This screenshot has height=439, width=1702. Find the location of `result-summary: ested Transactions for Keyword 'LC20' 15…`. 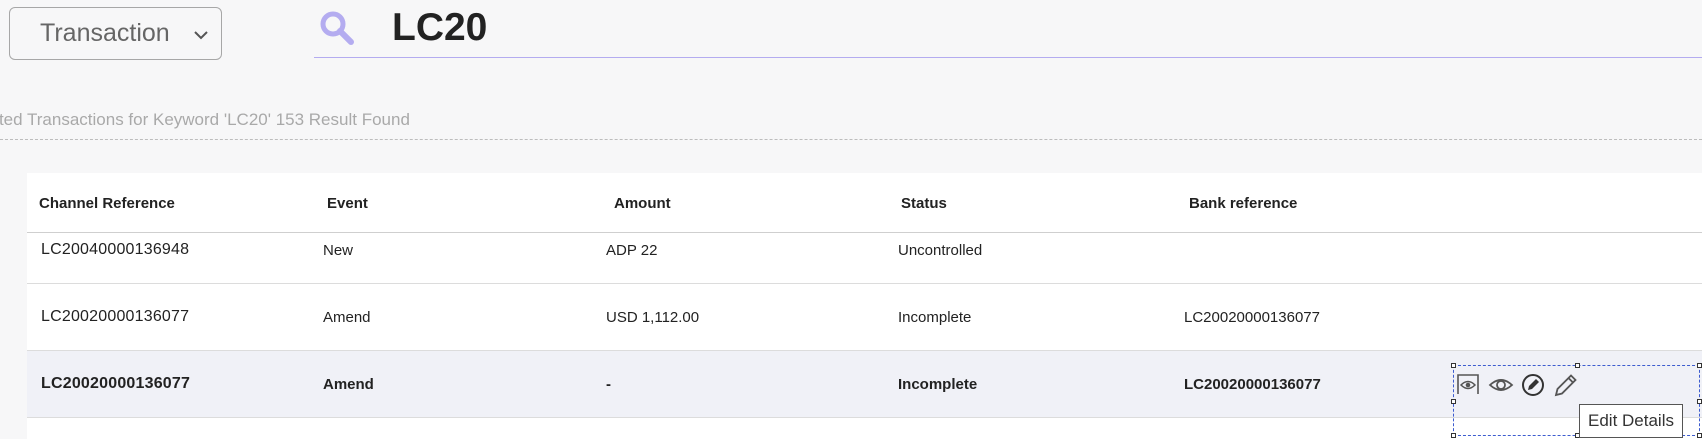

result-summary: ested Transactions for Keyword 'LC20' 15… is located at coordinates (205, 119).